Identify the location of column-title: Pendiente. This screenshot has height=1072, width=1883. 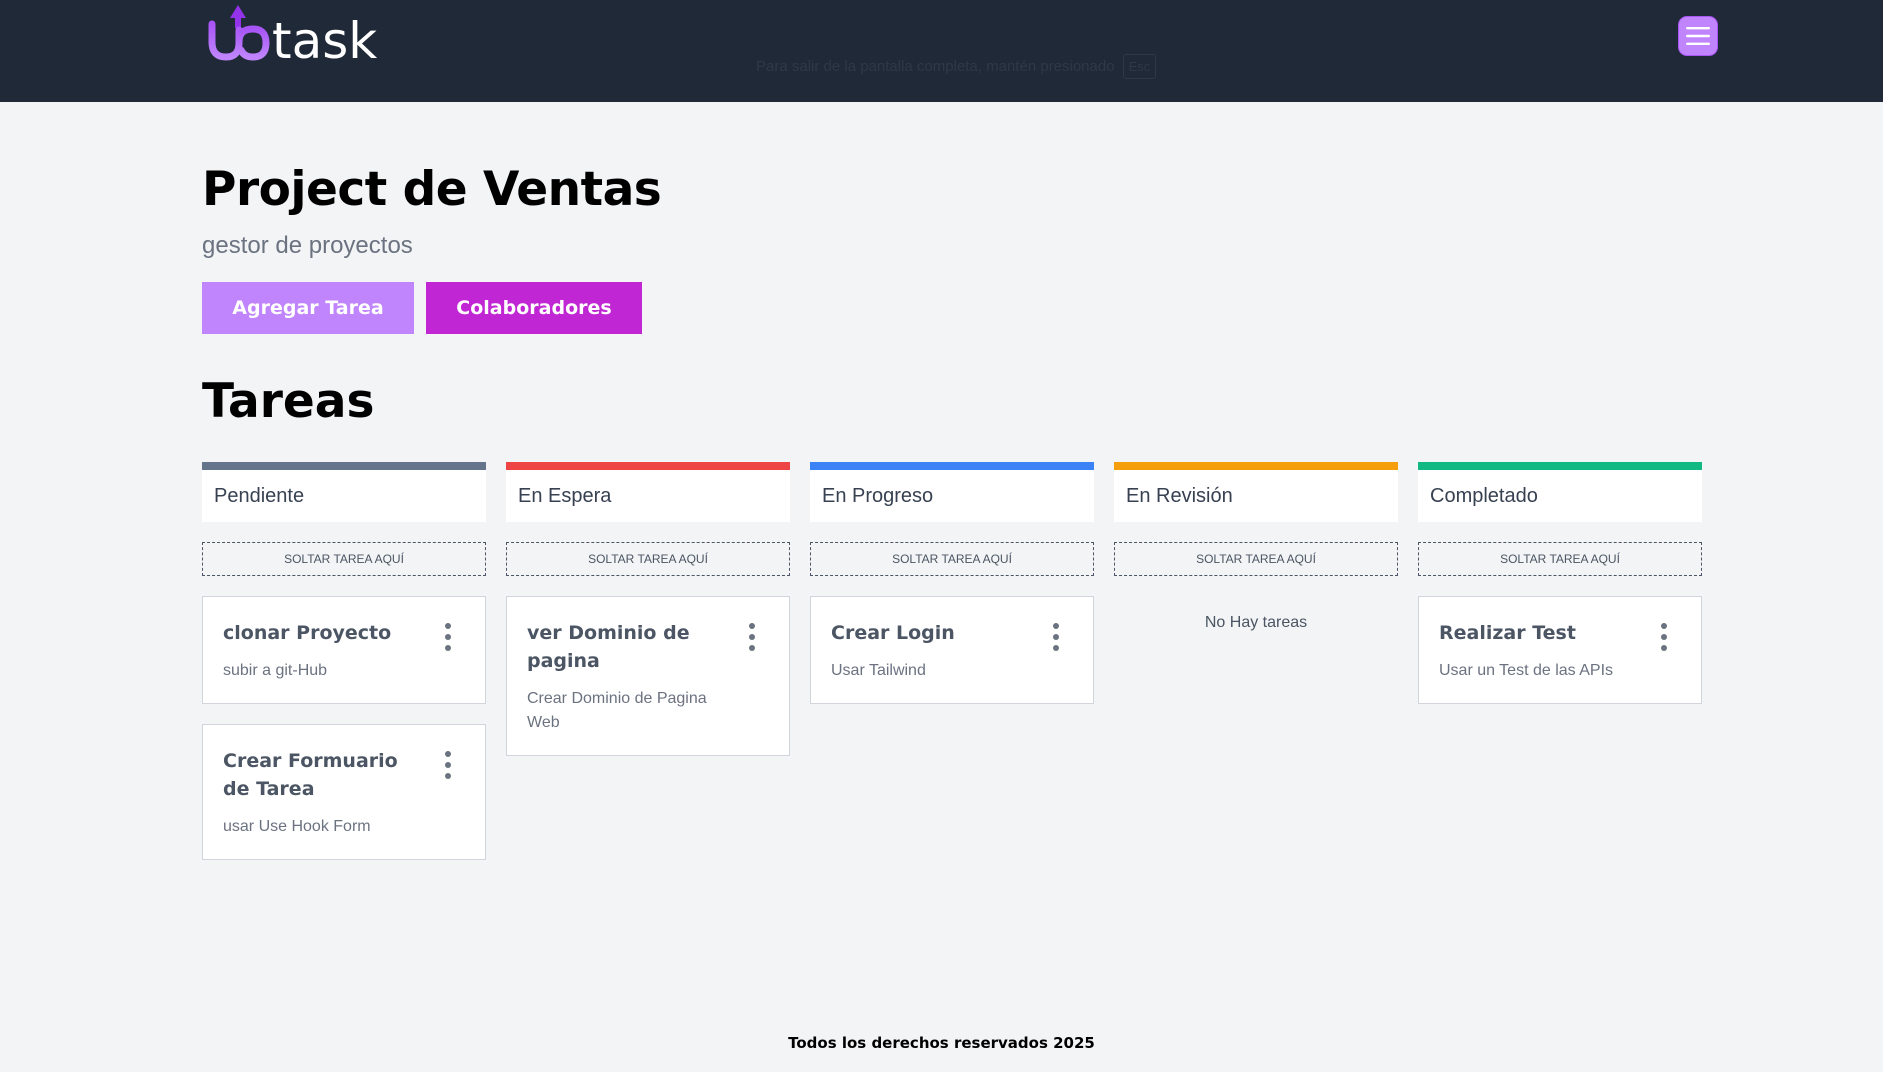
(259, 495).